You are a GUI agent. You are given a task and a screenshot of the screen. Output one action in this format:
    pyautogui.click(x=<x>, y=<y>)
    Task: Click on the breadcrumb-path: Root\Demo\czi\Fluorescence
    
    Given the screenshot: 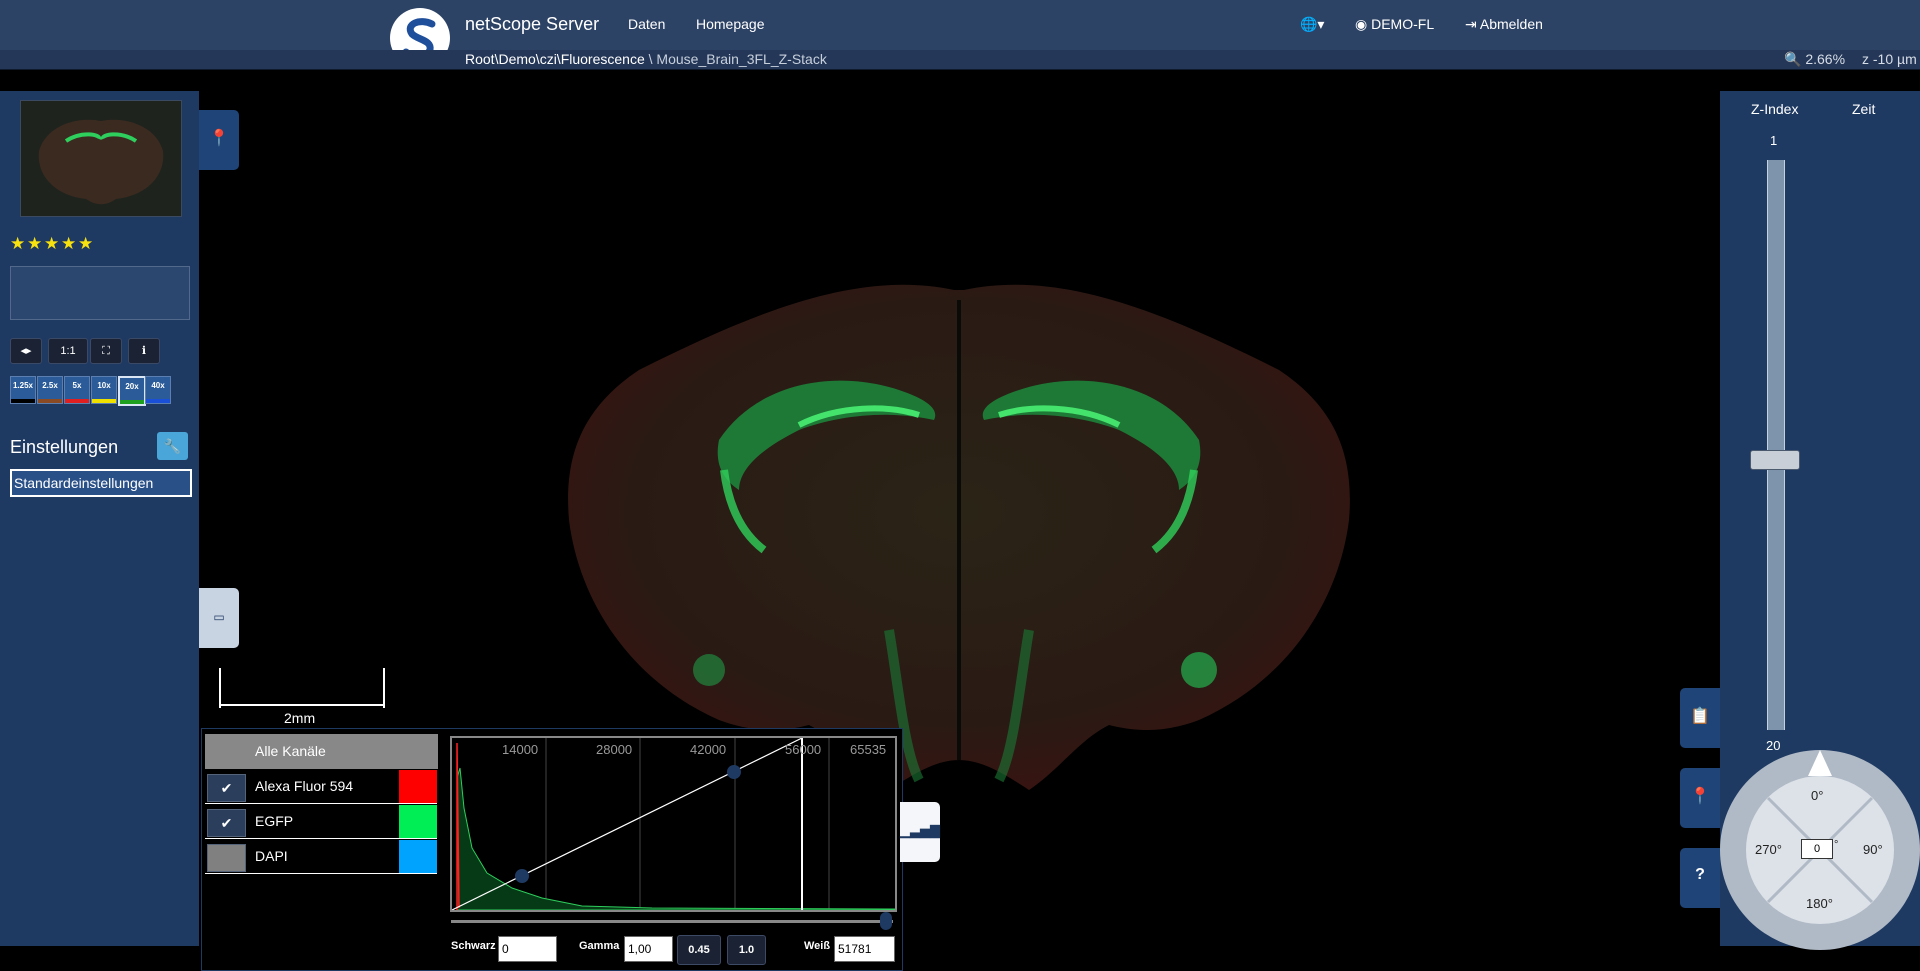 What is the action you would take?
    pyautogui.click(x=555, y=59)
    